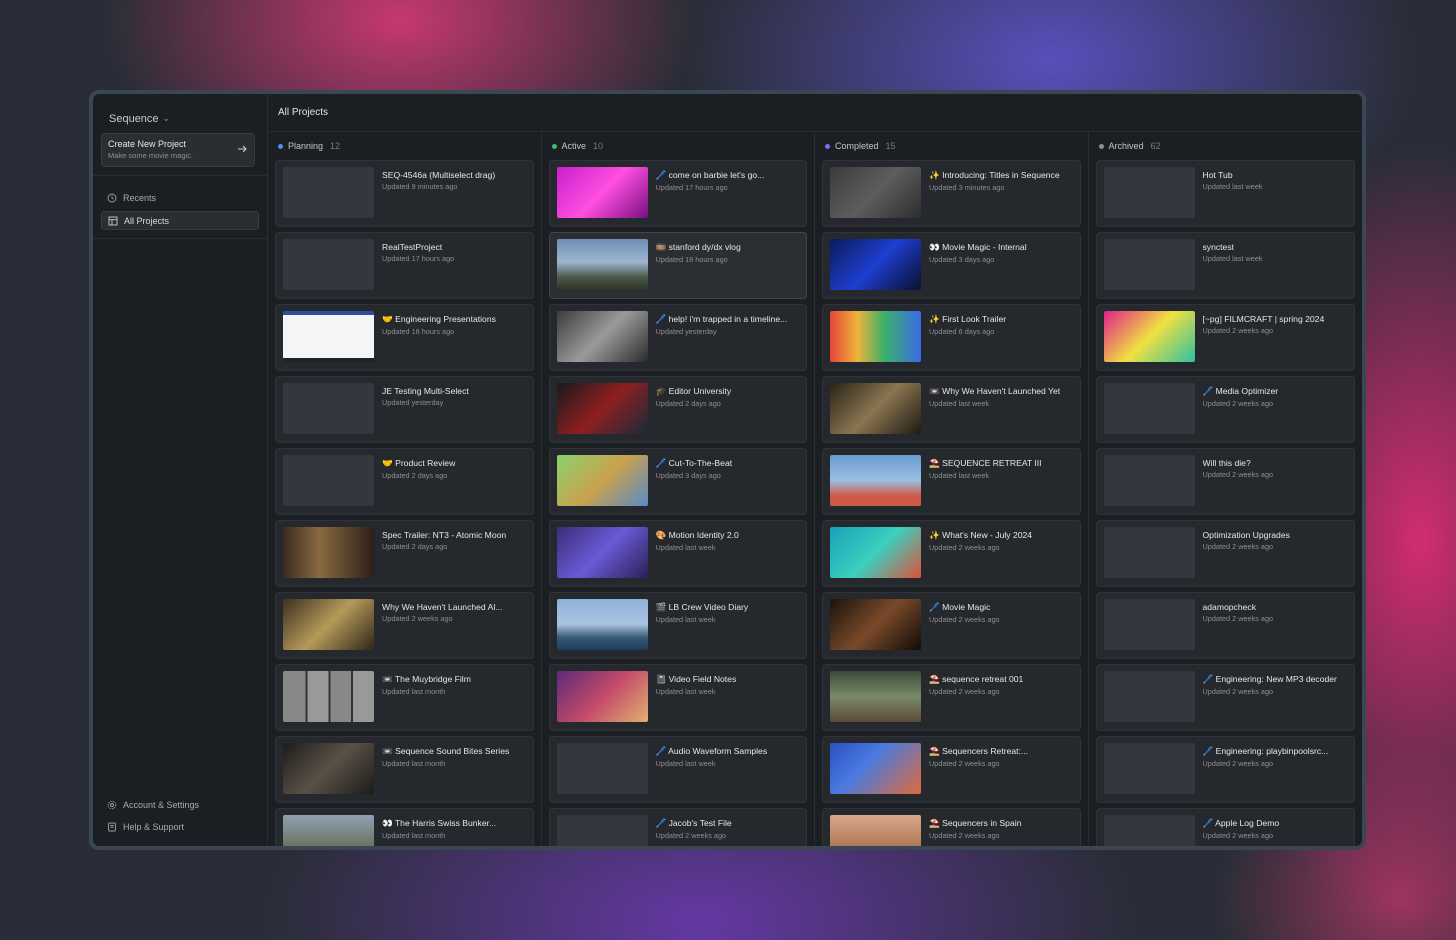  What do you see at coordinates (951, 337) in the screenshot?
I see `project-card: ✨ First Look Trailer Updated 6 days ago` at bounding box center [951, 337].